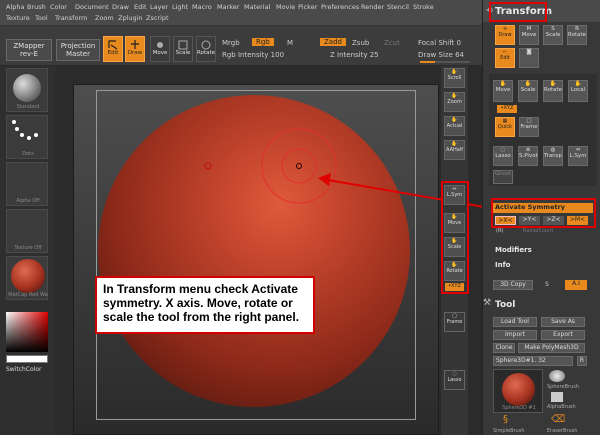  I want to click on zoom-label: Zoom, so click(454, 102).